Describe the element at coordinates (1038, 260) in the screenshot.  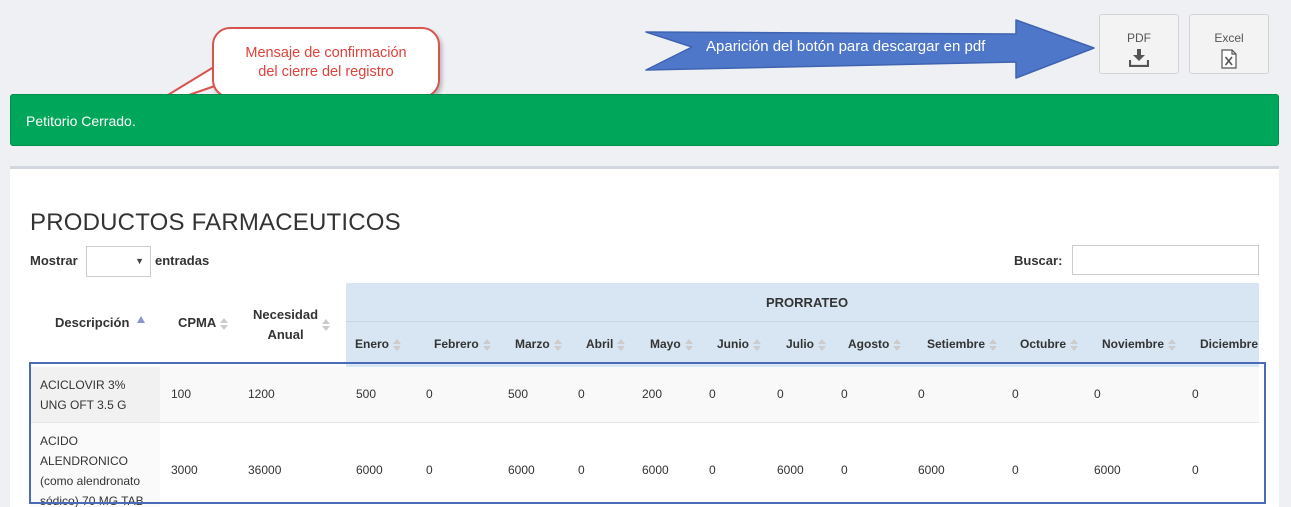
I see `search-label: Buscar:` at that location.